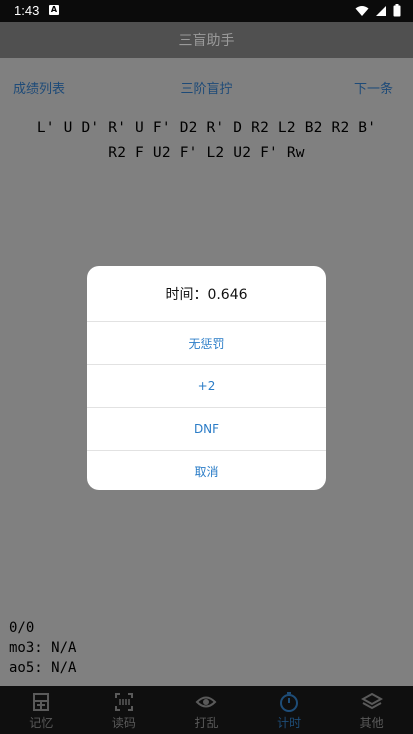 Image resolution: width=413 pixels, height=734 pixels. Describe the element at coordinates (206, 470) in the screenshot. I see `cancel-option: 取消` at that location.